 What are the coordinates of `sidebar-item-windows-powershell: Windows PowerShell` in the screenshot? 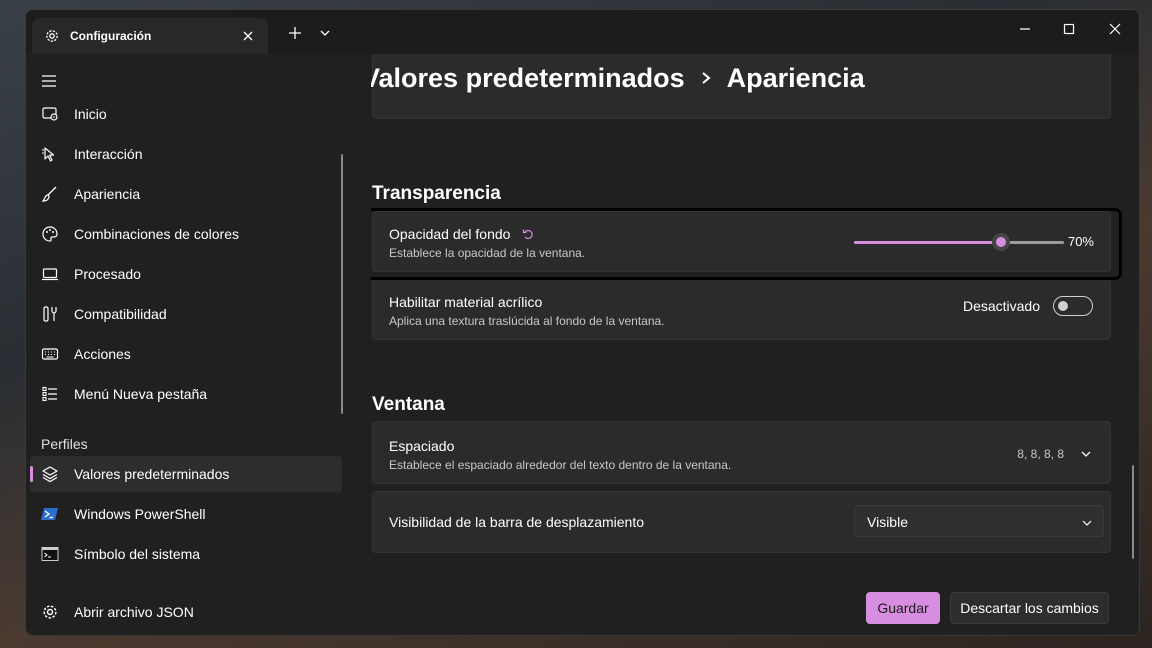 It's located at (186, 514).